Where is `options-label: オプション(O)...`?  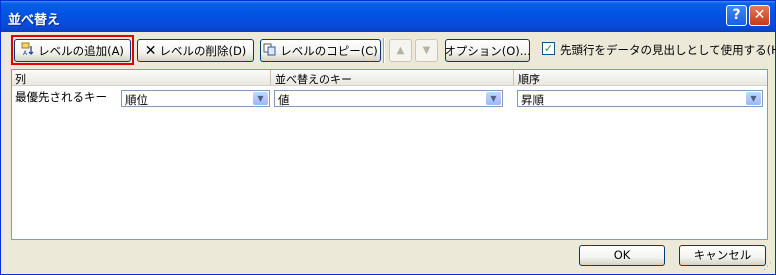 options-label: オプション(O)... is located at coordinates (487, 50).